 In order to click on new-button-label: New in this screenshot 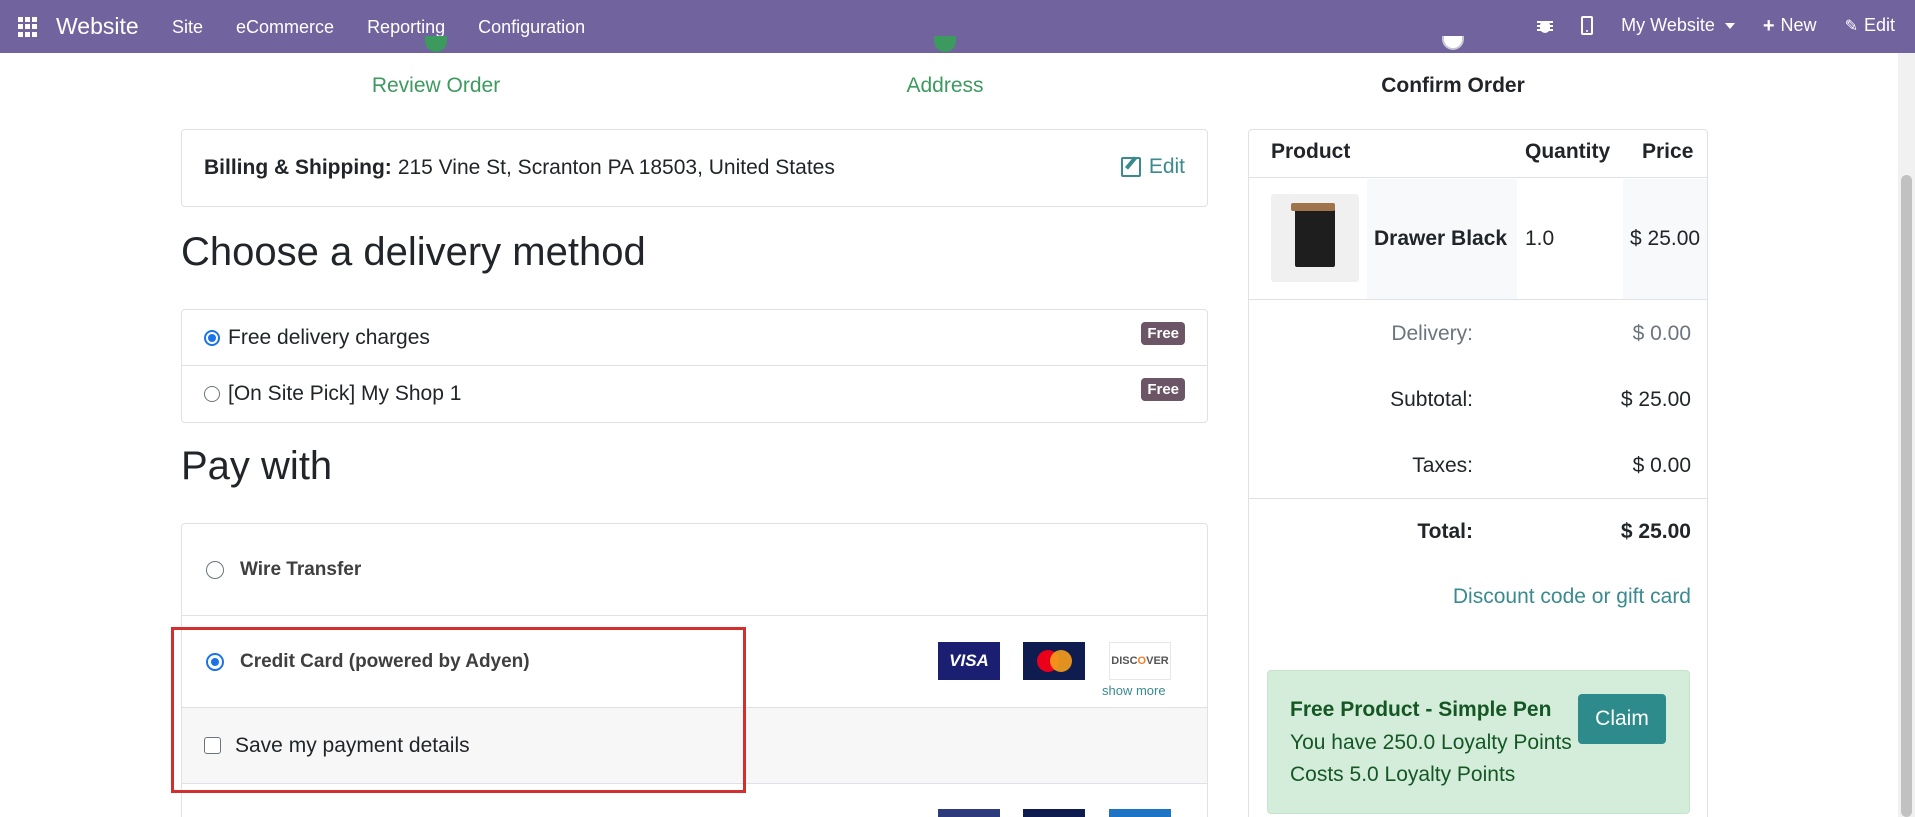, I will do `click(1798, 25)`.